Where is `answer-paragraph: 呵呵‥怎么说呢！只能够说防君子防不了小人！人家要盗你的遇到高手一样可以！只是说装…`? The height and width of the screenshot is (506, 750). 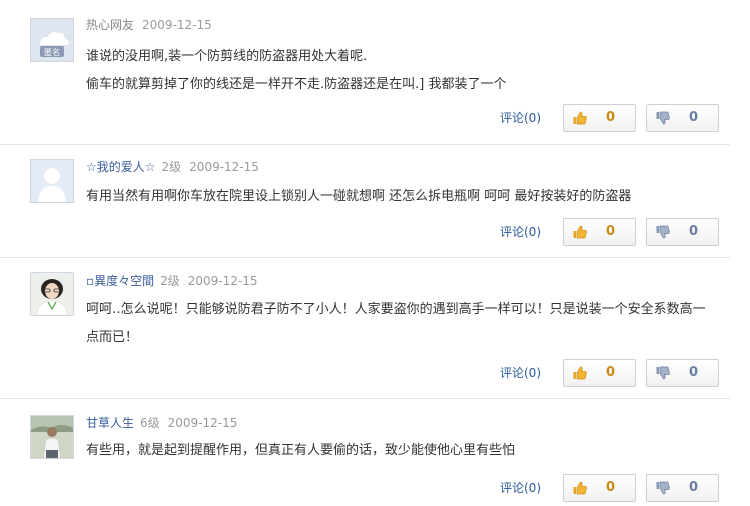 answer-paragraph: 呵呵‥怎么说呢！只能够说防君子防不了小人！人家要盗你的遇到高手一样可以！只是说装… is located at coordinates (396, 323).